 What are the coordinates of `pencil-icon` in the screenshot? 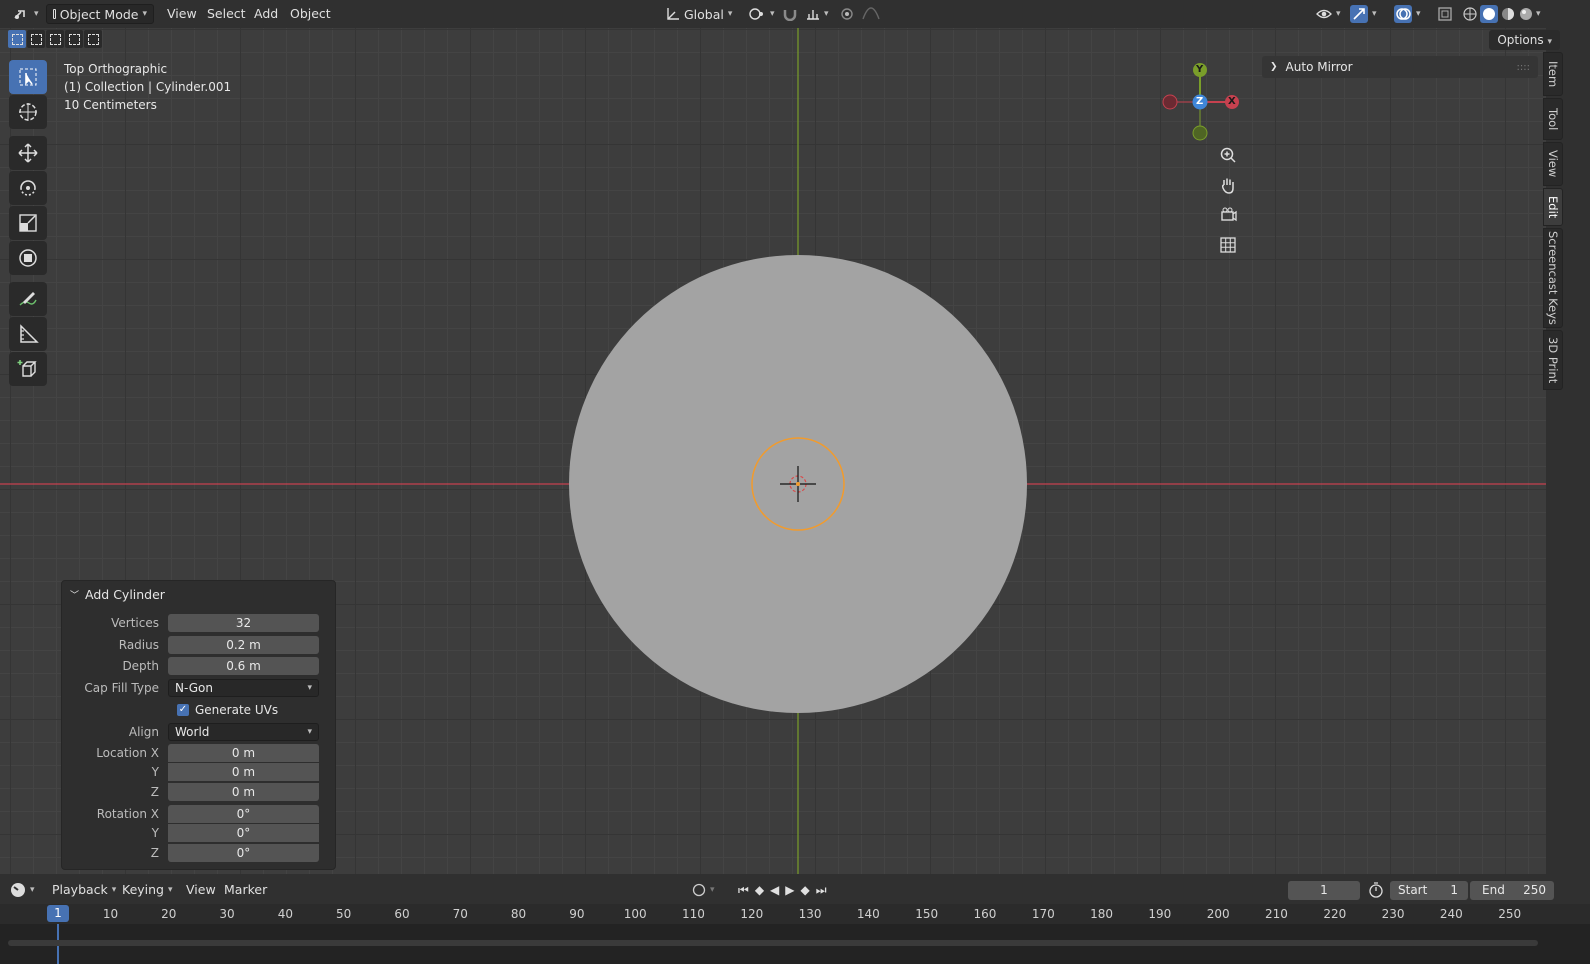 It's located at (28, 299).